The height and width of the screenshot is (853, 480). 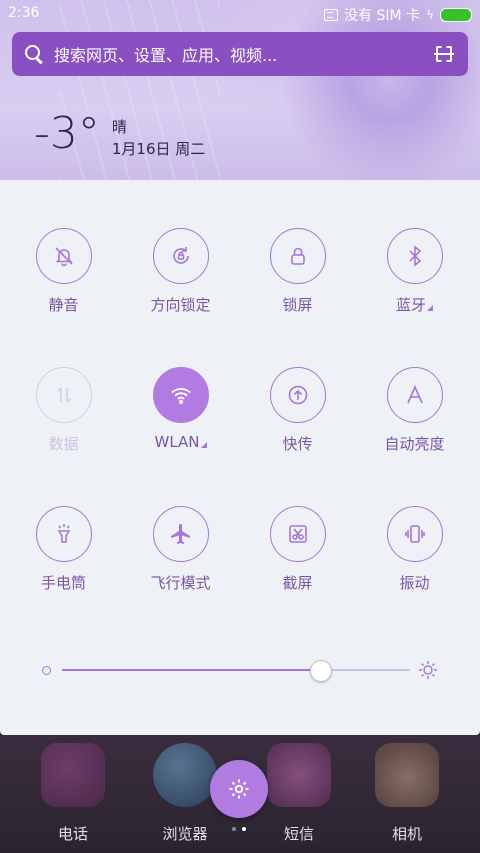 What do you see at coordinates (430, 15) in the screenshot?
I see `charging-icon: ϟ` at bounding box center [430, 15].